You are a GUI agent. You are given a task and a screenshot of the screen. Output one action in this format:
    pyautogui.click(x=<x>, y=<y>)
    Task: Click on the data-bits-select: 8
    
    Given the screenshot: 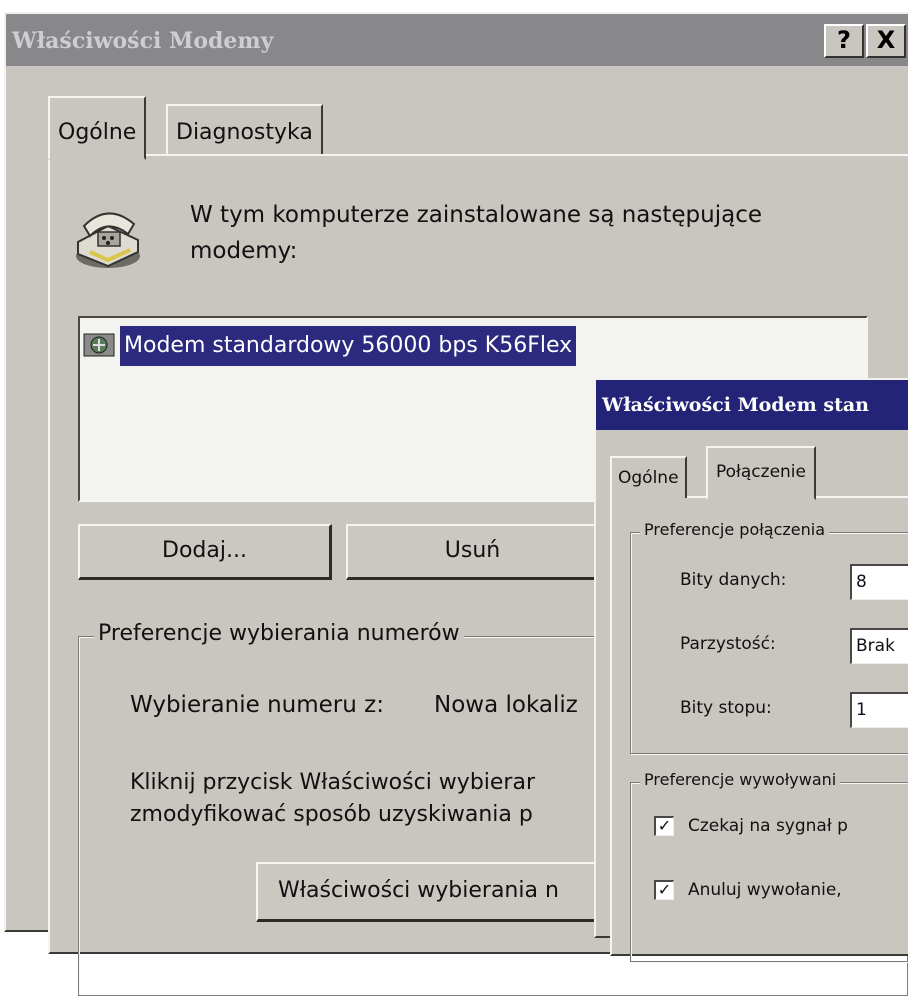 What is the action you would take?
    pyautogui.click(x=879, y=582)
    